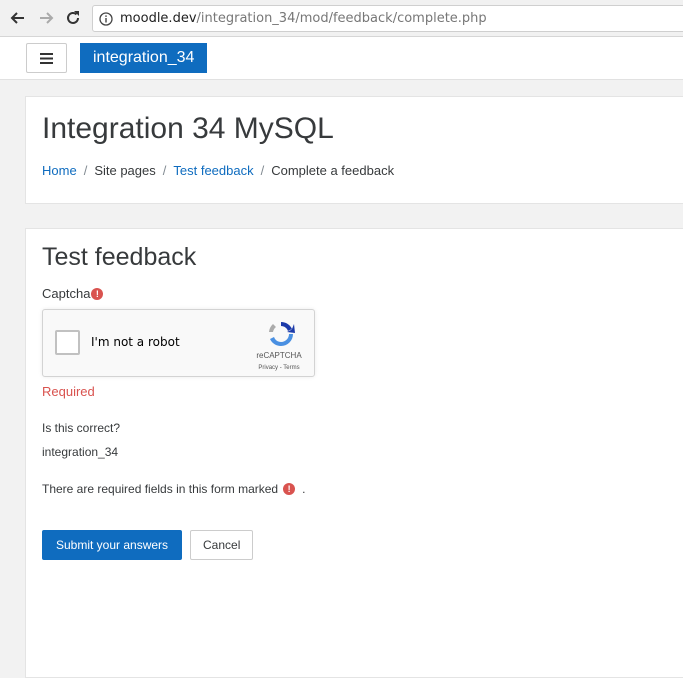 The image size is (683, 678). Describe the element at coordinates (46, 18) in the screenshot. I see `arrow-right-icon` at that location.